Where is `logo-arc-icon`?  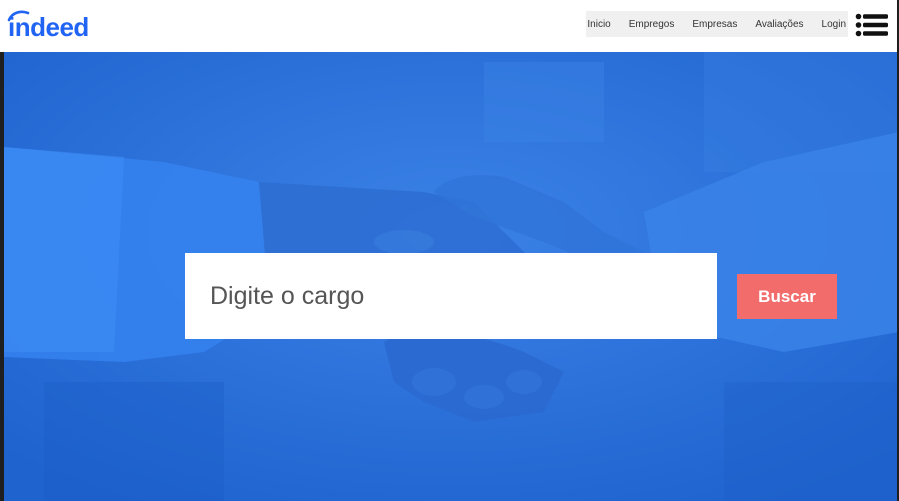 logo-arc-icon is located at coordinates (18, 16).